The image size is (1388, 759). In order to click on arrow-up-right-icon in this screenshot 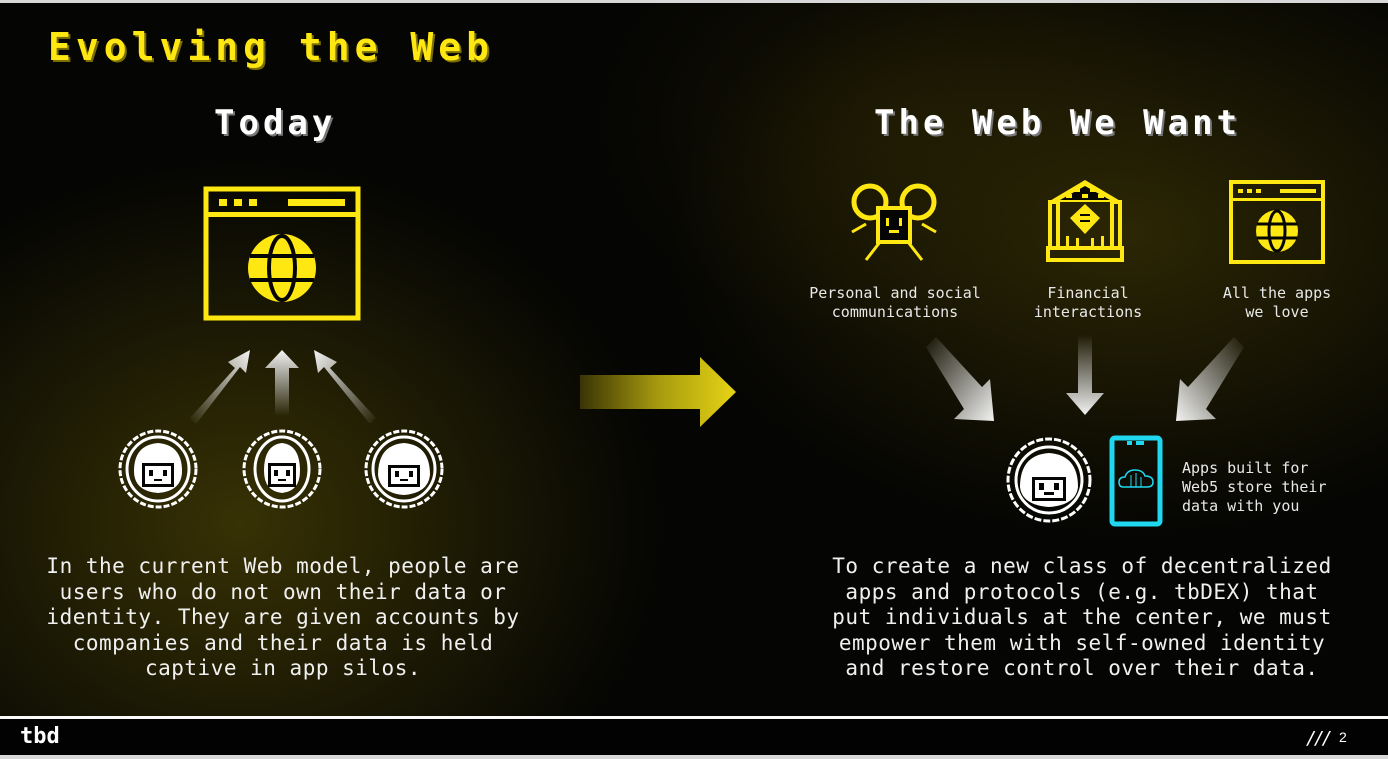, I will do `click(220, 386)`.